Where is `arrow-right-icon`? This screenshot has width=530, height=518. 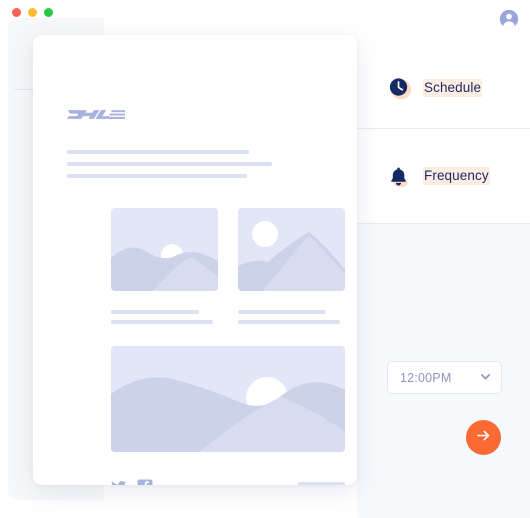
arrow-right-icon is located at coordinates (483, 438).